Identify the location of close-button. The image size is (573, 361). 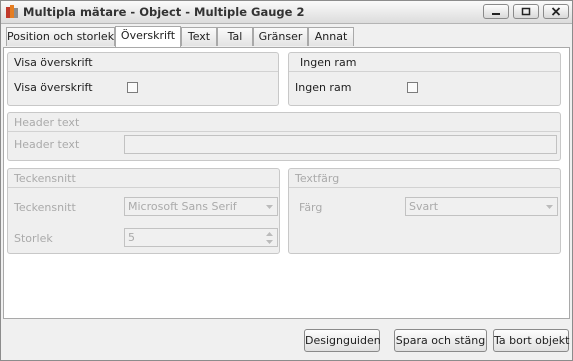
(556, 11).